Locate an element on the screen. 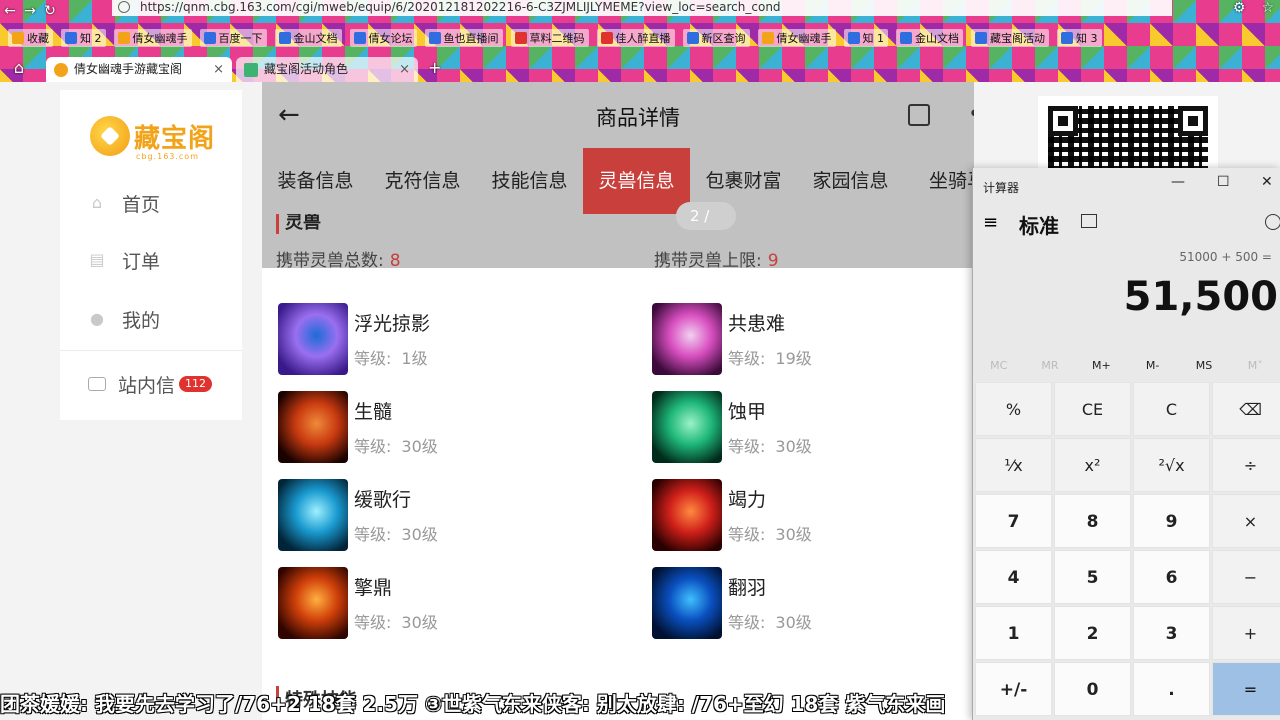 This screenshot has height=720, width=1280. bookmark-item: 知 2 is located at coordinates (83, 38).